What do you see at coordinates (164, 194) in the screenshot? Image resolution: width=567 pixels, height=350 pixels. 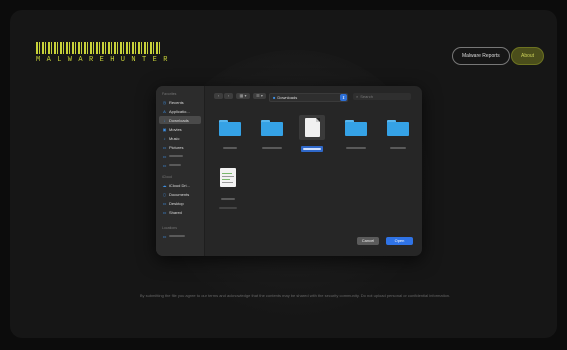 I see `document-icon: ▯` at bounding box center [164, 194].